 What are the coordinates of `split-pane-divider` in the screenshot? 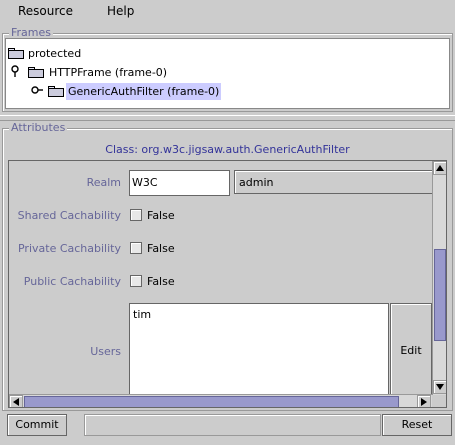 It's located at (227, 118).